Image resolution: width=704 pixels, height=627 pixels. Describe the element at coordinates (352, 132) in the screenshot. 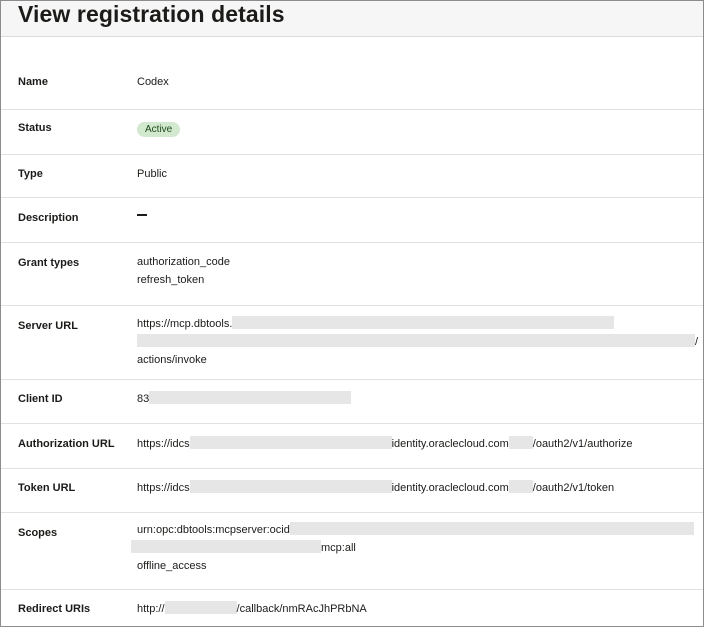

I see `detail-row-status: Status Active` at that location.